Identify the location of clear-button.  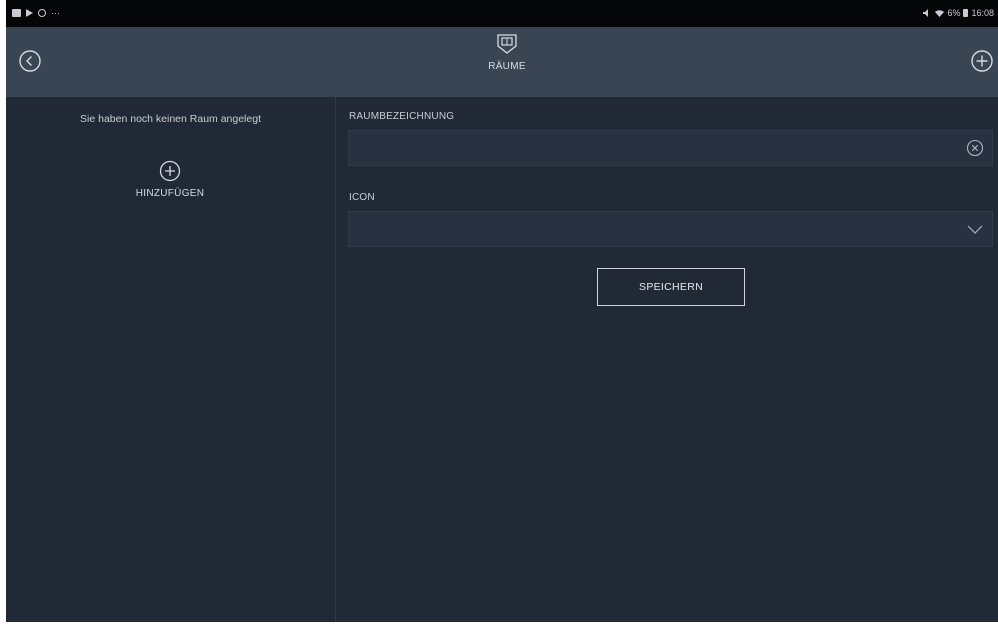
(975, 148).